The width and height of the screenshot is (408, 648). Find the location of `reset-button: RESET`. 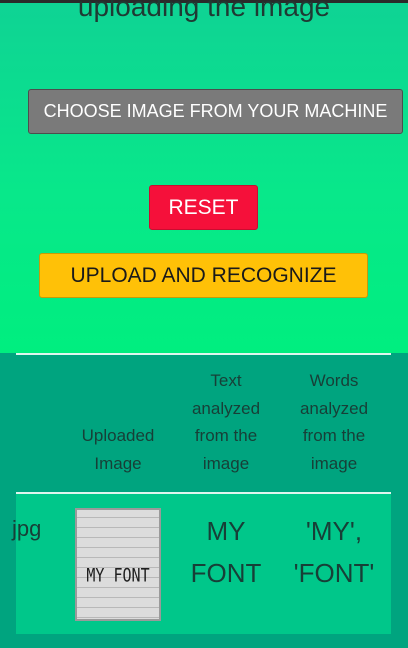

reset-button: RESET is located at coordinates (203, 207).